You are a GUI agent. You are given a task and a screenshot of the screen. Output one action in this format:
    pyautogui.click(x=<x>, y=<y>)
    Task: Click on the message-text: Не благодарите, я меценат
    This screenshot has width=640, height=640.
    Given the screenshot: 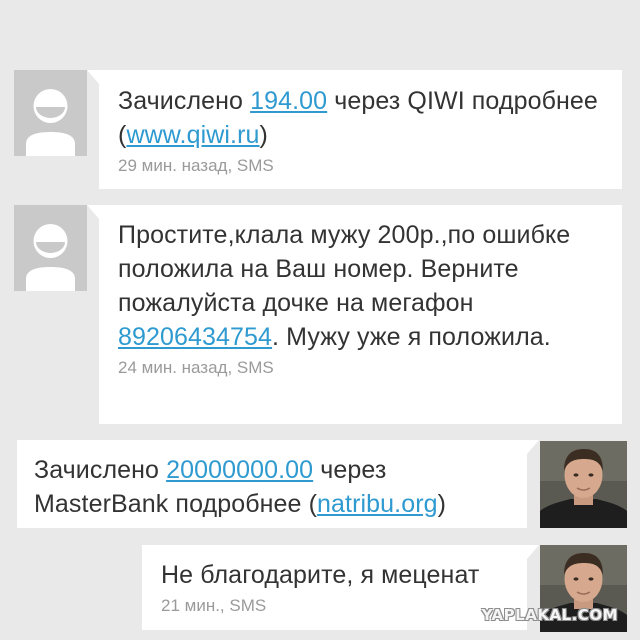 What is the action you would take?
    pyautogui.click(x=320, y=575)
    